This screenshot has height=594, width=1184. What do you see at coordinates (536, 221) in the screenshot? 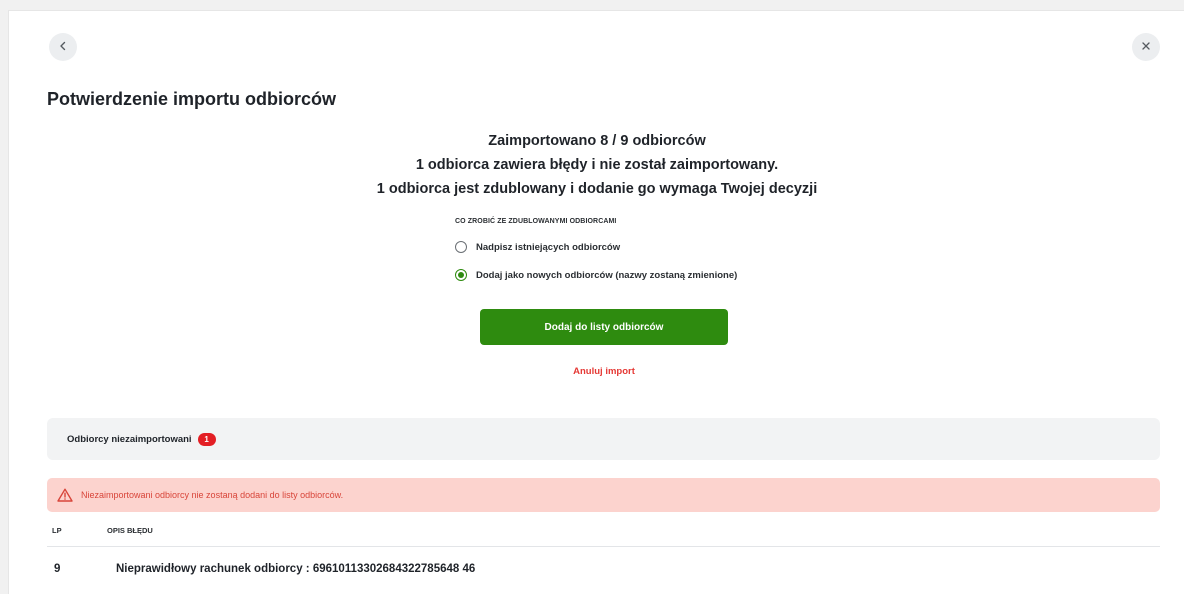
I see `duplicates-section-label: CO ZROBIĆ ZE ZDUBLOWANYMI ODBIORCAMI` at bounding box center [536, 221].